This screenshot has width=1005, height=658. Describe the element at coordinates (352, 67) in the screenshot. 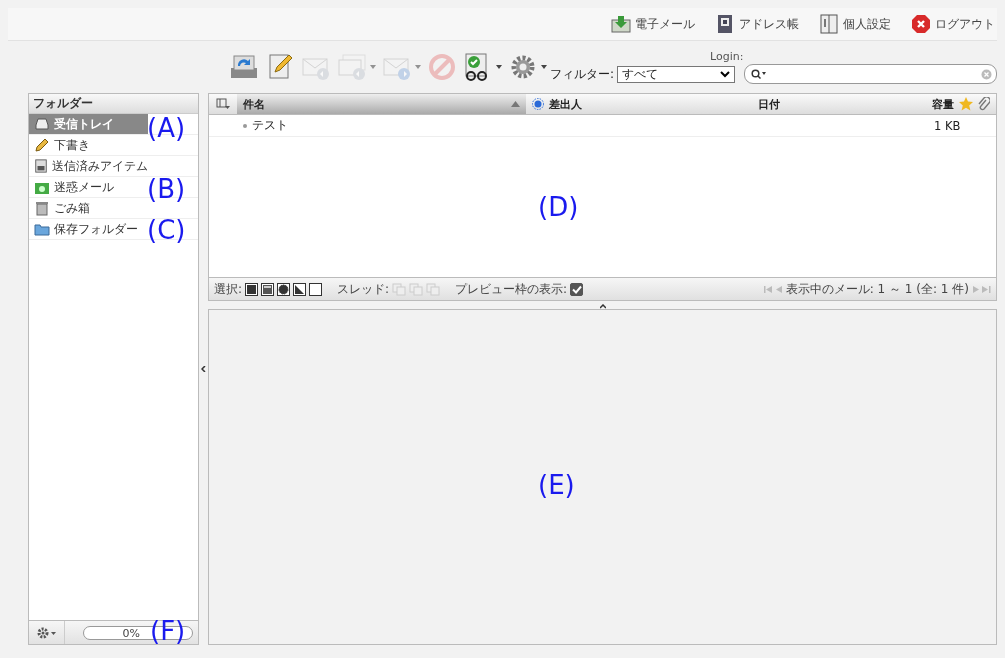

I see `reply-all-icon` at that location.